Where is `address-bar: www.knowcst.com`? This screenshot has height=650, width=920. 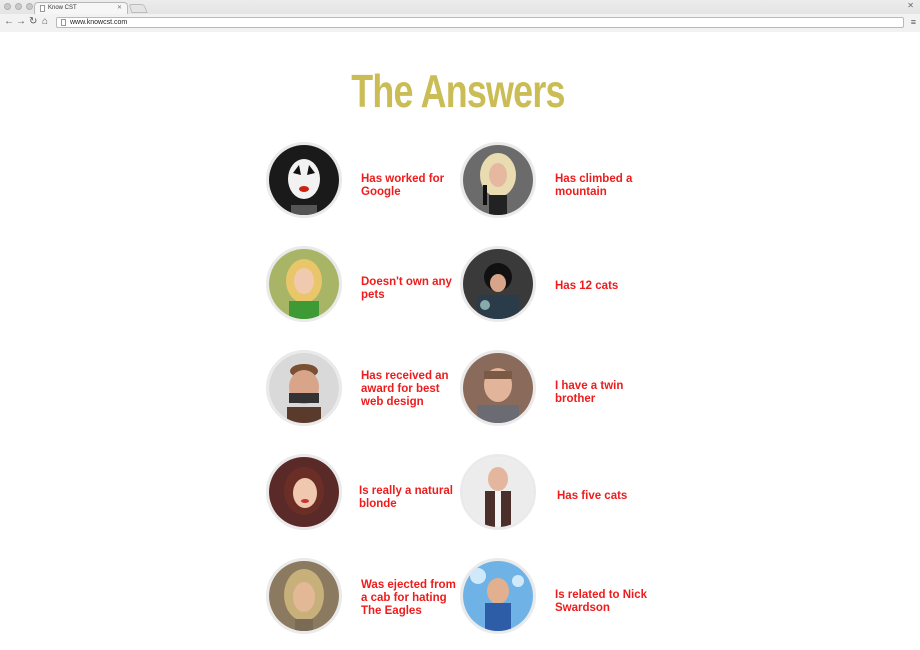
address-bar: www.knowcst.com is located at coordinates (480, 22).